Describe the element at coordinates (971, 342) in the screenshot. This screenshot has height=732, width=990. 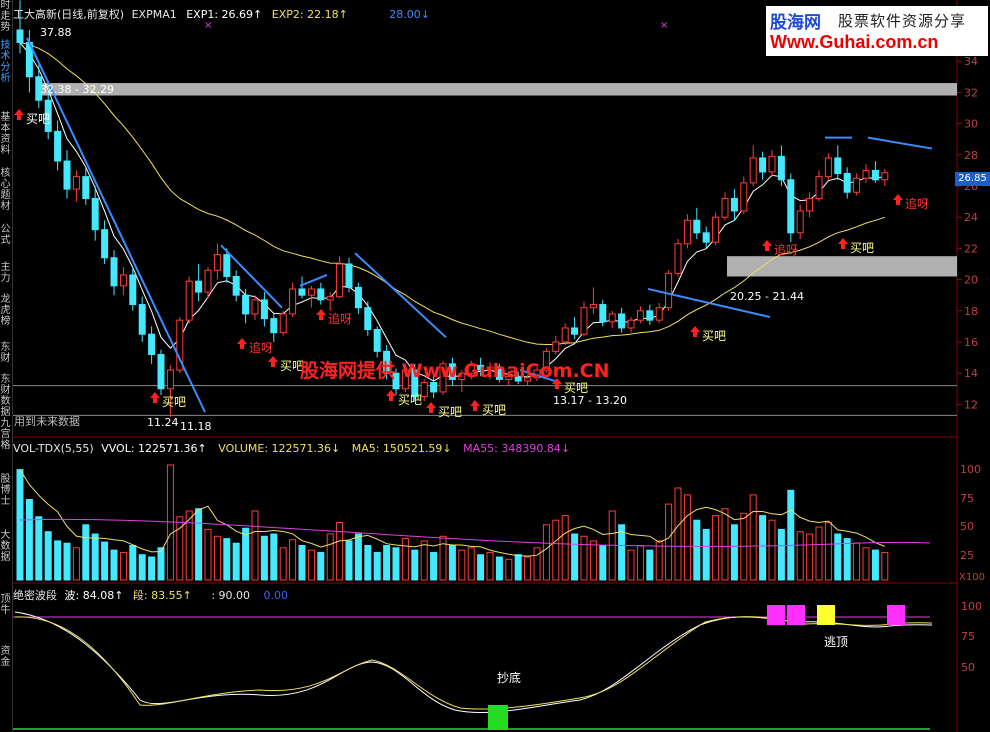
I see `price-axis-label: 16` at that location.